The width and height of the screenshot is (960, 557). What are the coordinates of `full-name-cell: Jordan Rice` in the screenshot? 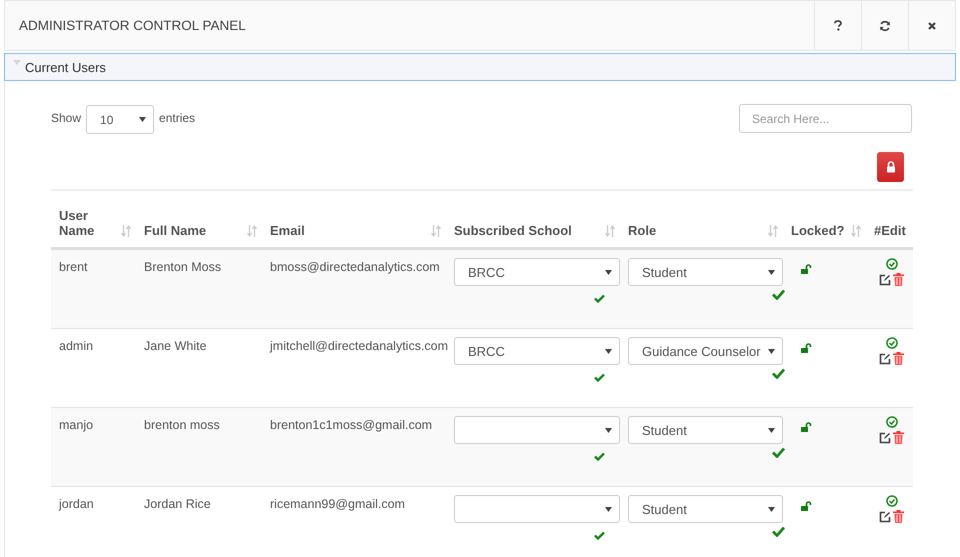 It's located at (177, 504).